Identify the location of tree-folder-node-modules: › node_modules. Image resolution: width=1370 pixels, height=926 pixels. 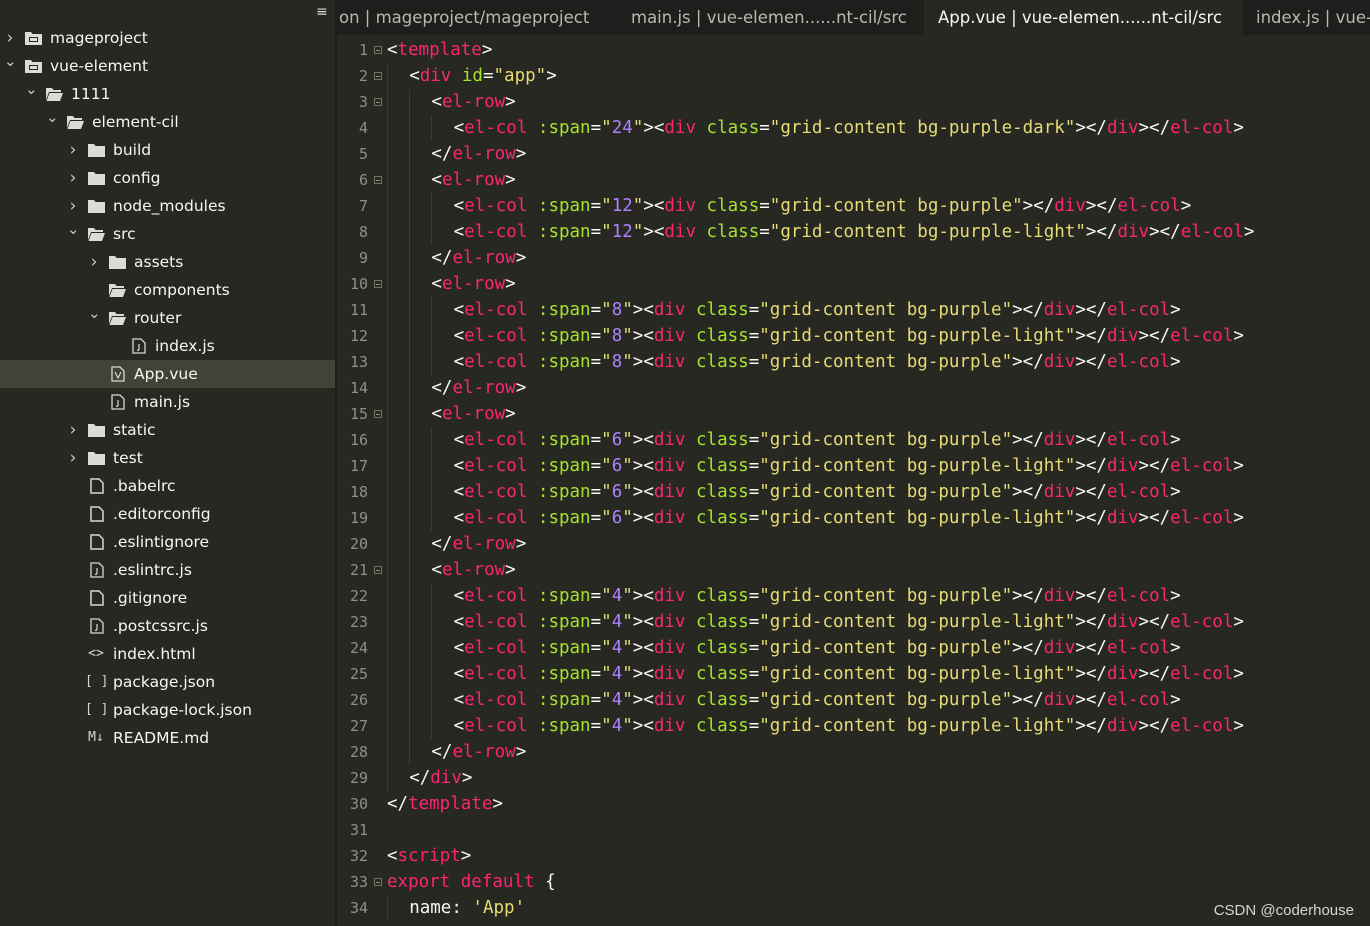
(167, 206).